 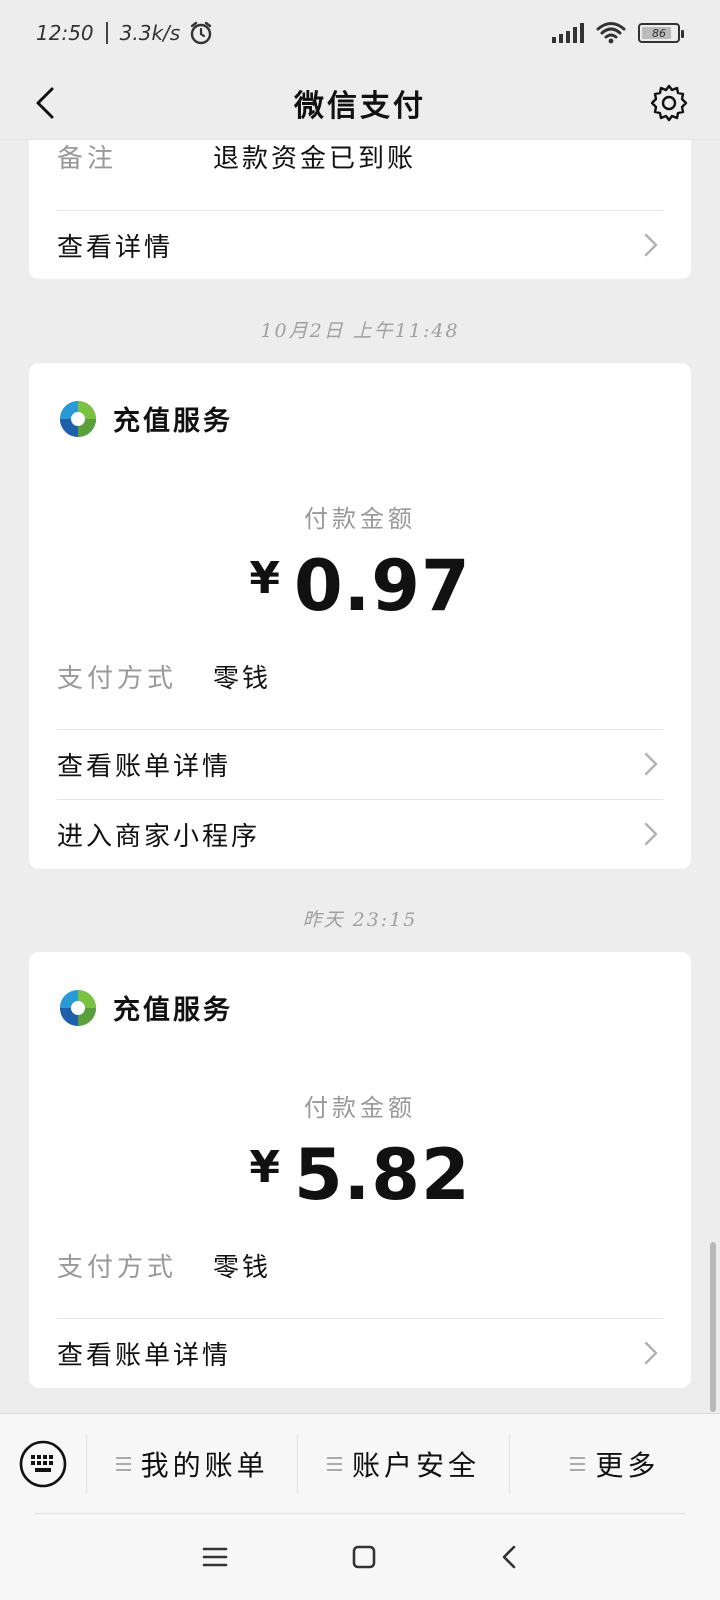 I want to click on signal-icon, so click(x=568, y=33).